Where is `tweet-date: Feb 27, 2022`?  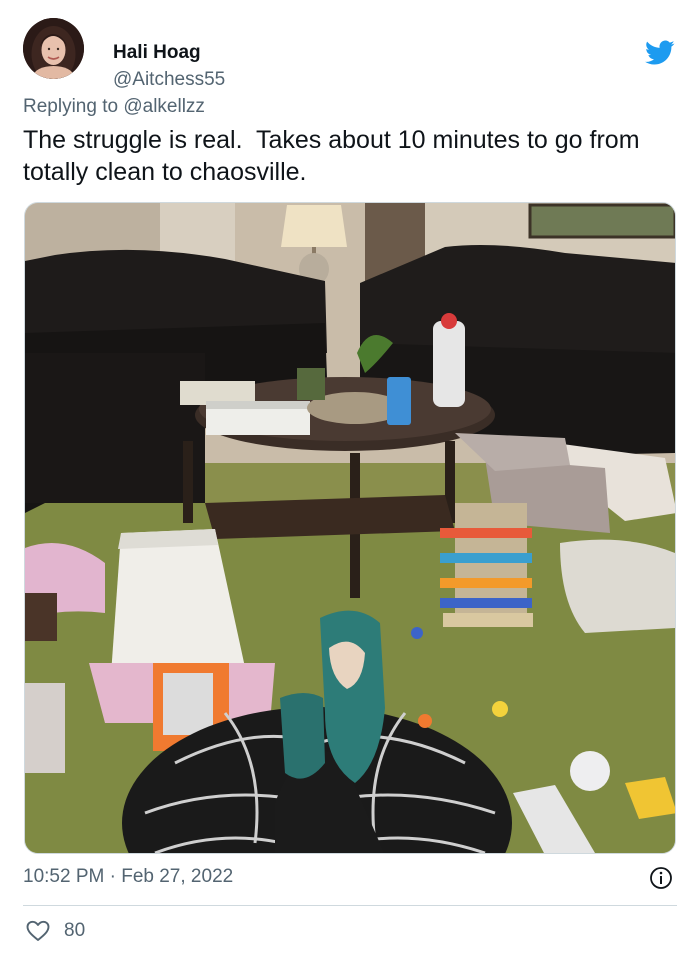 tweet-date: Feb 27, 2022 is located at coordinates (177, 876).